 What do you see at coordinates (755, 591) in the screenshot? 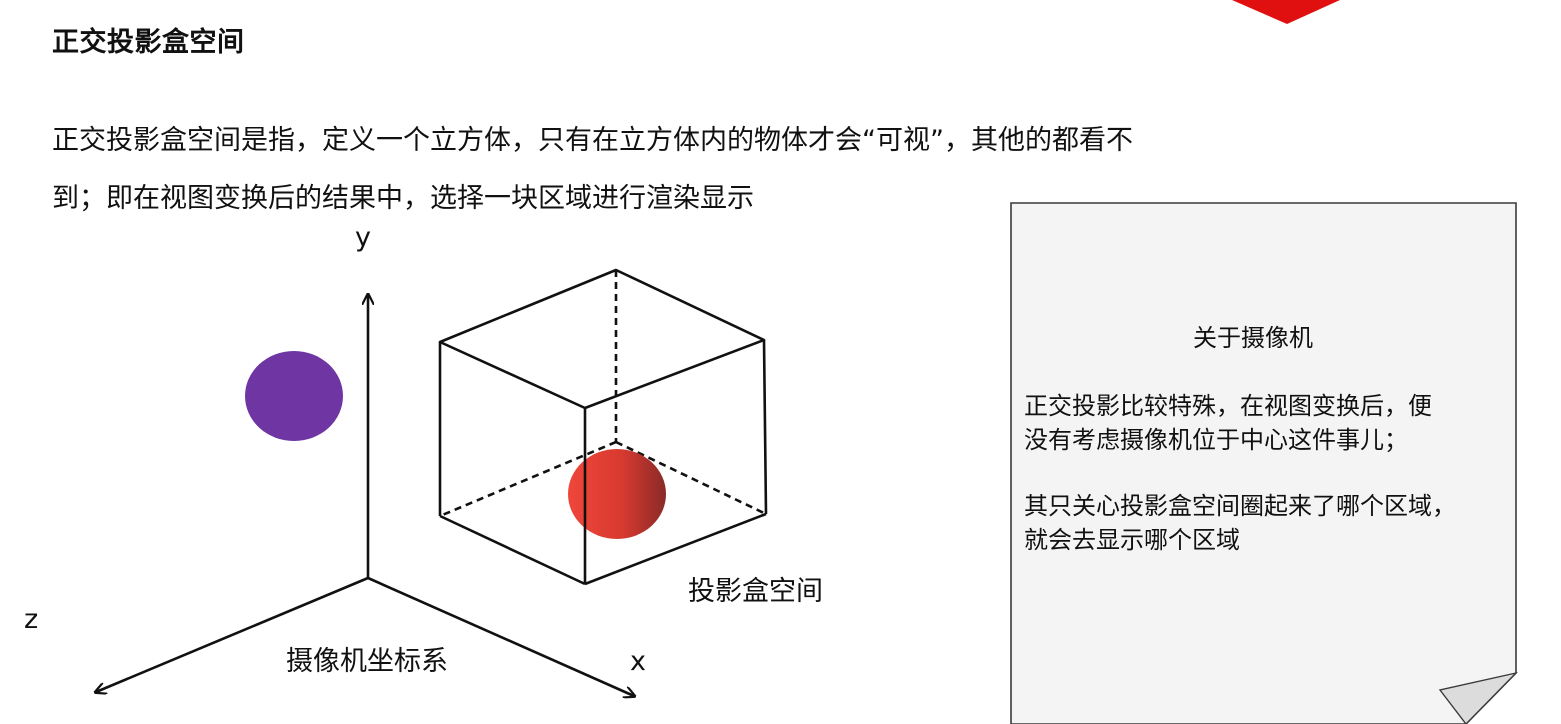
I see `projection-box-label: 投影盒空间` at bounding box center [755, 591].